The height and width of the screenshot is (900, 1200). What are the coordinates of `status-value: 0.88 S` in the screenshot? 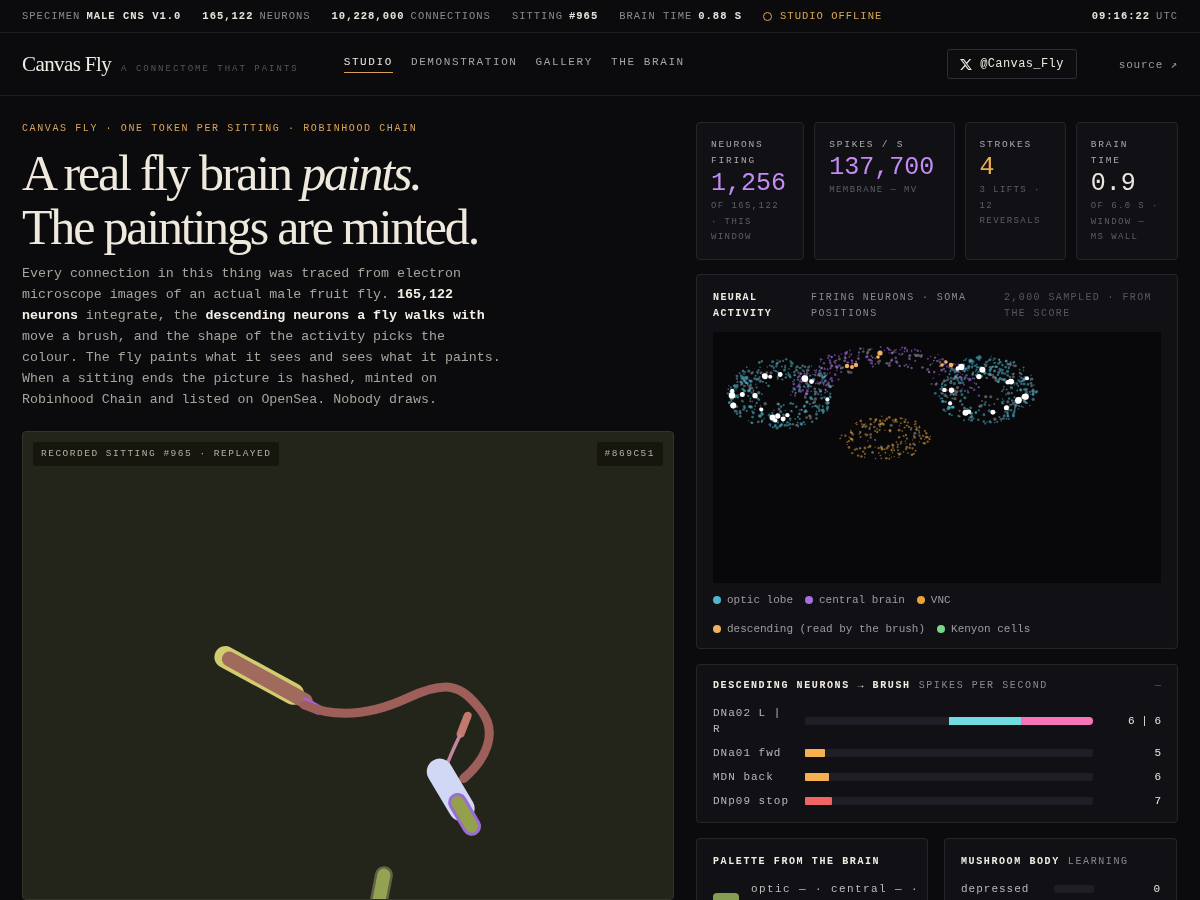 It's located at (720, 16).